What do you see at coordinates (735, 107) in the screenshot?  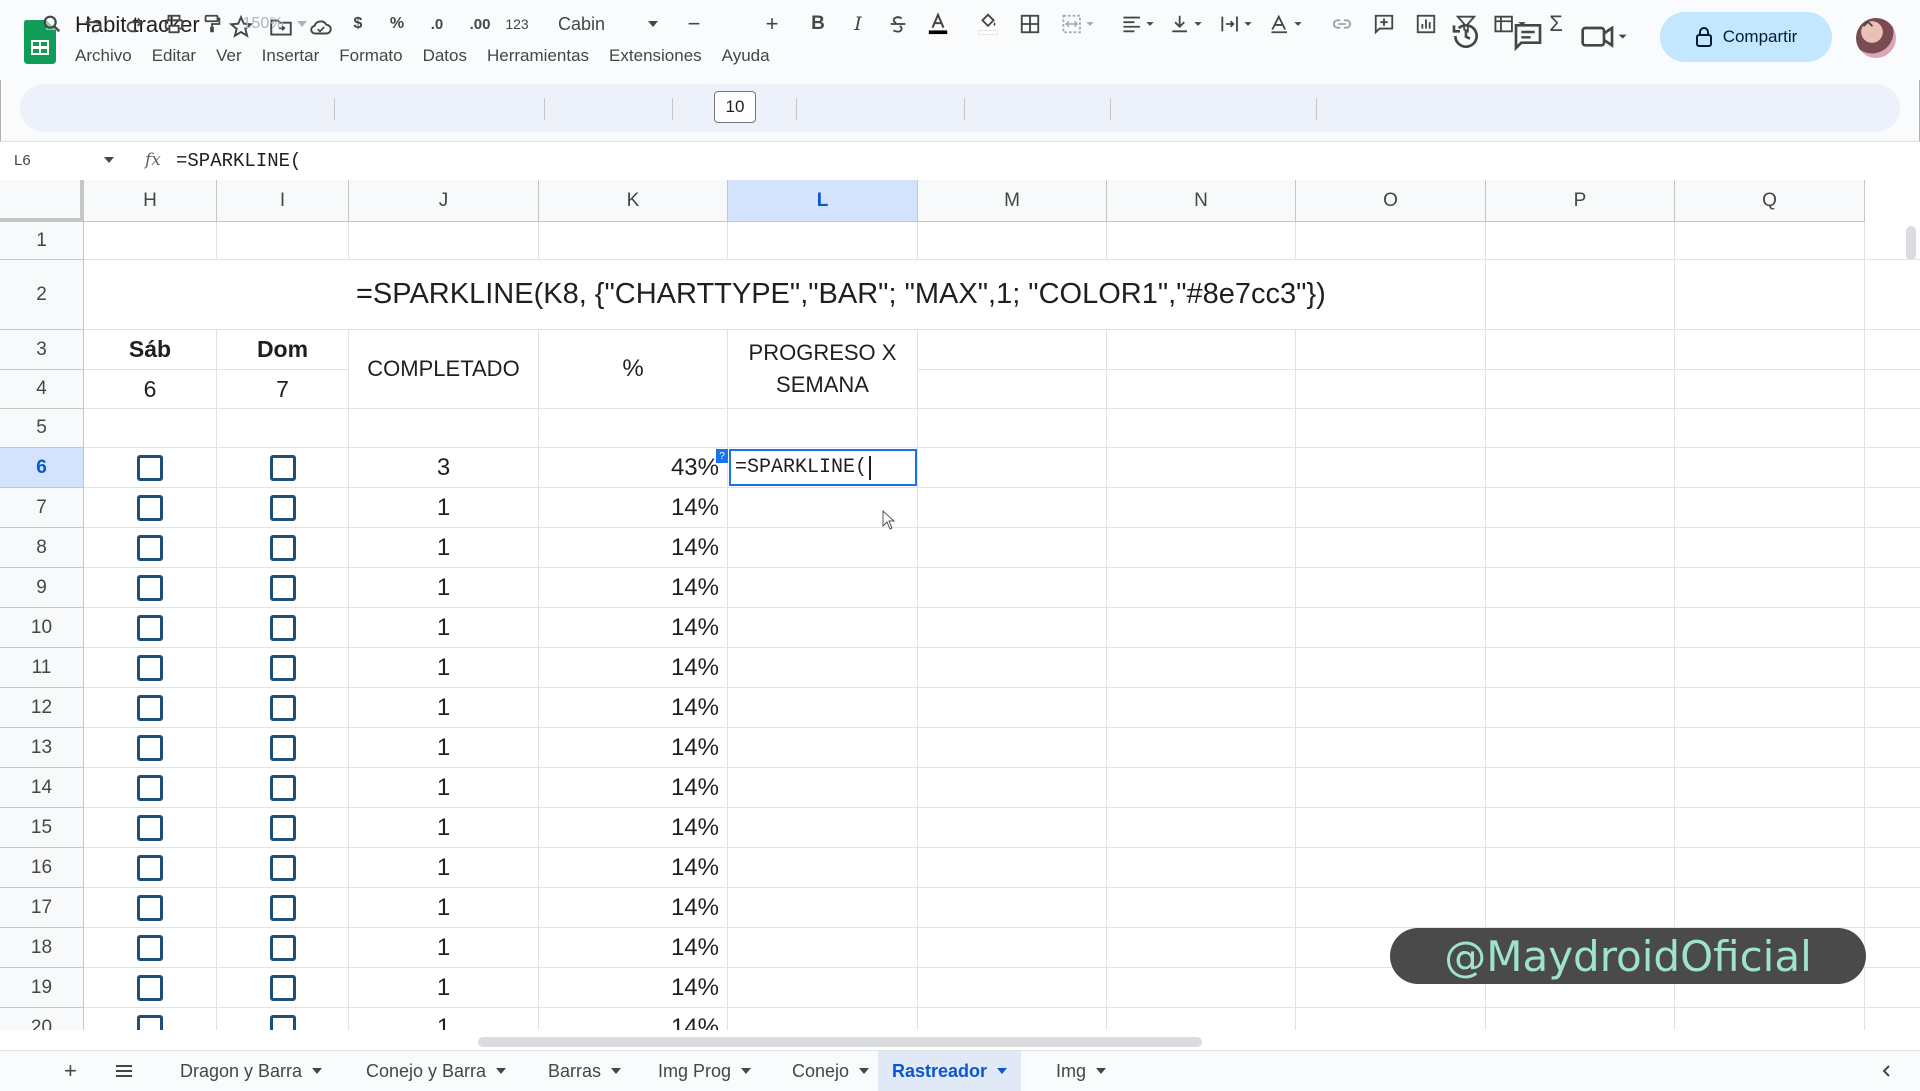 I see `font-size-input: 10` at bounding box center [735, 107].